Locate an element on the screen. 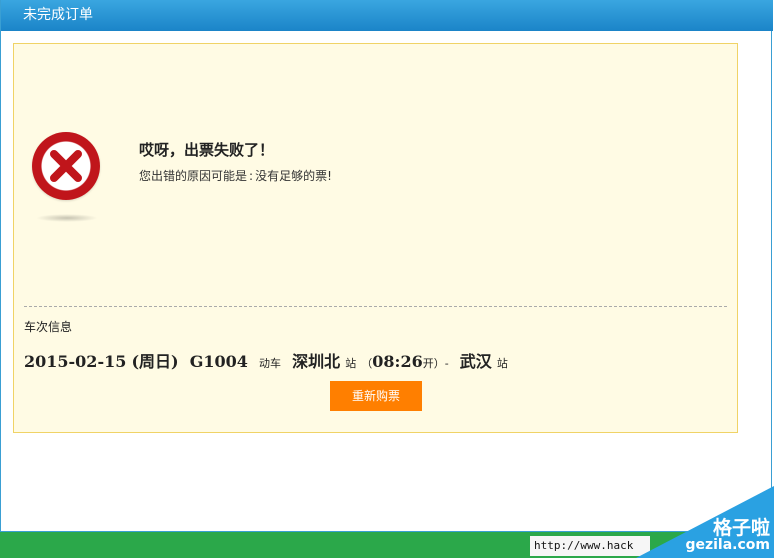 This screenshot has height=558, width=774. travel-date: 2015-02-15 is located at coordinates (75, 361).